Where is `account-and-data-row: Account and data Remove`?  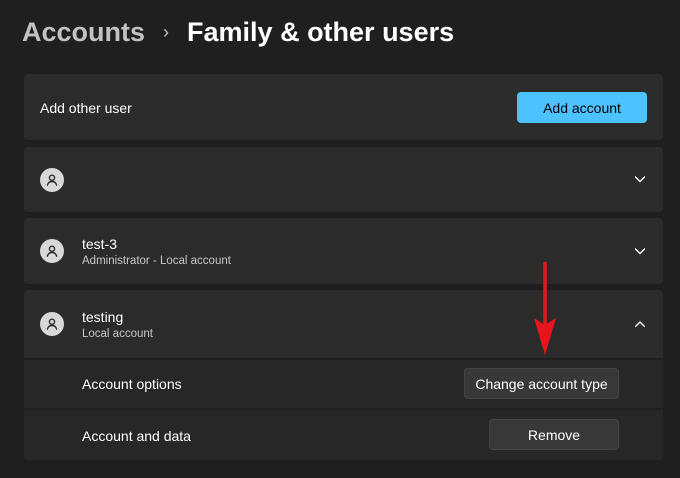 account-and-data-row: Account and data Remove is located at coordinates (343, 435).